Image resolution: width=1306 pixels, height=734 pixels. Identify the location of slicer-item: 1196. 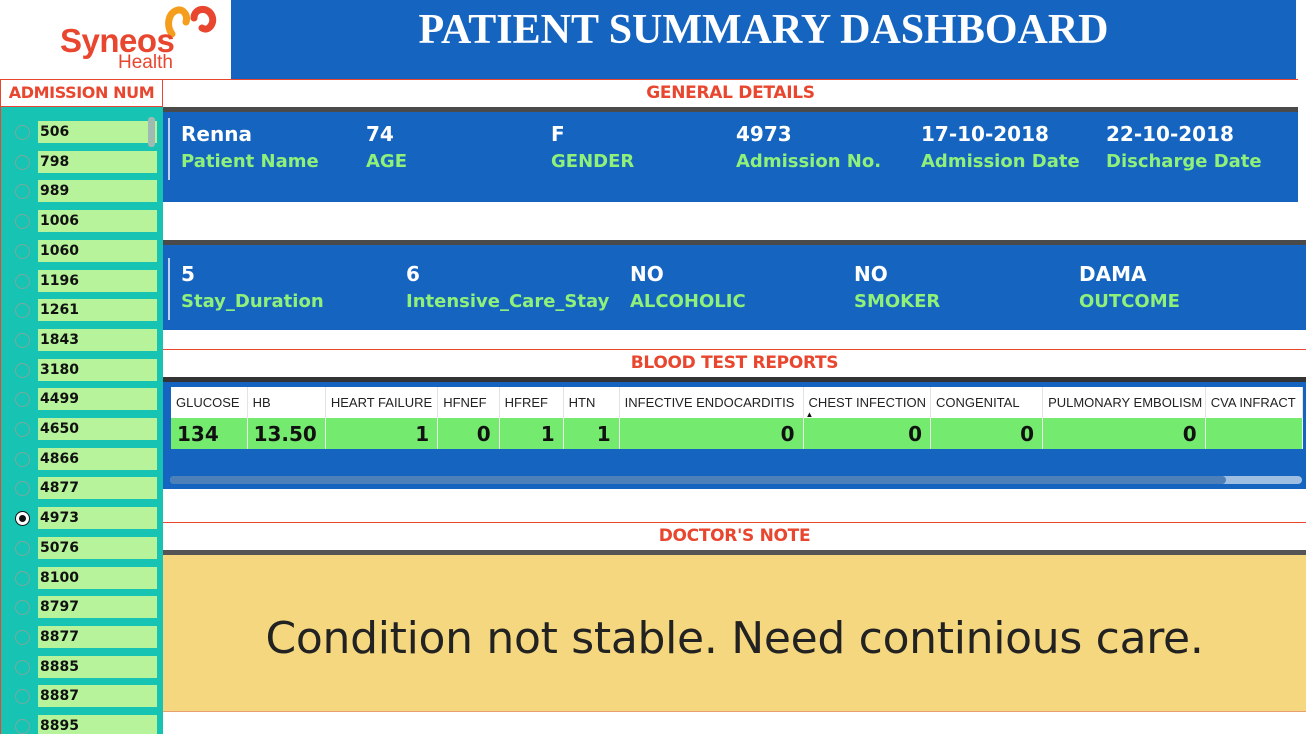
(82, 281).